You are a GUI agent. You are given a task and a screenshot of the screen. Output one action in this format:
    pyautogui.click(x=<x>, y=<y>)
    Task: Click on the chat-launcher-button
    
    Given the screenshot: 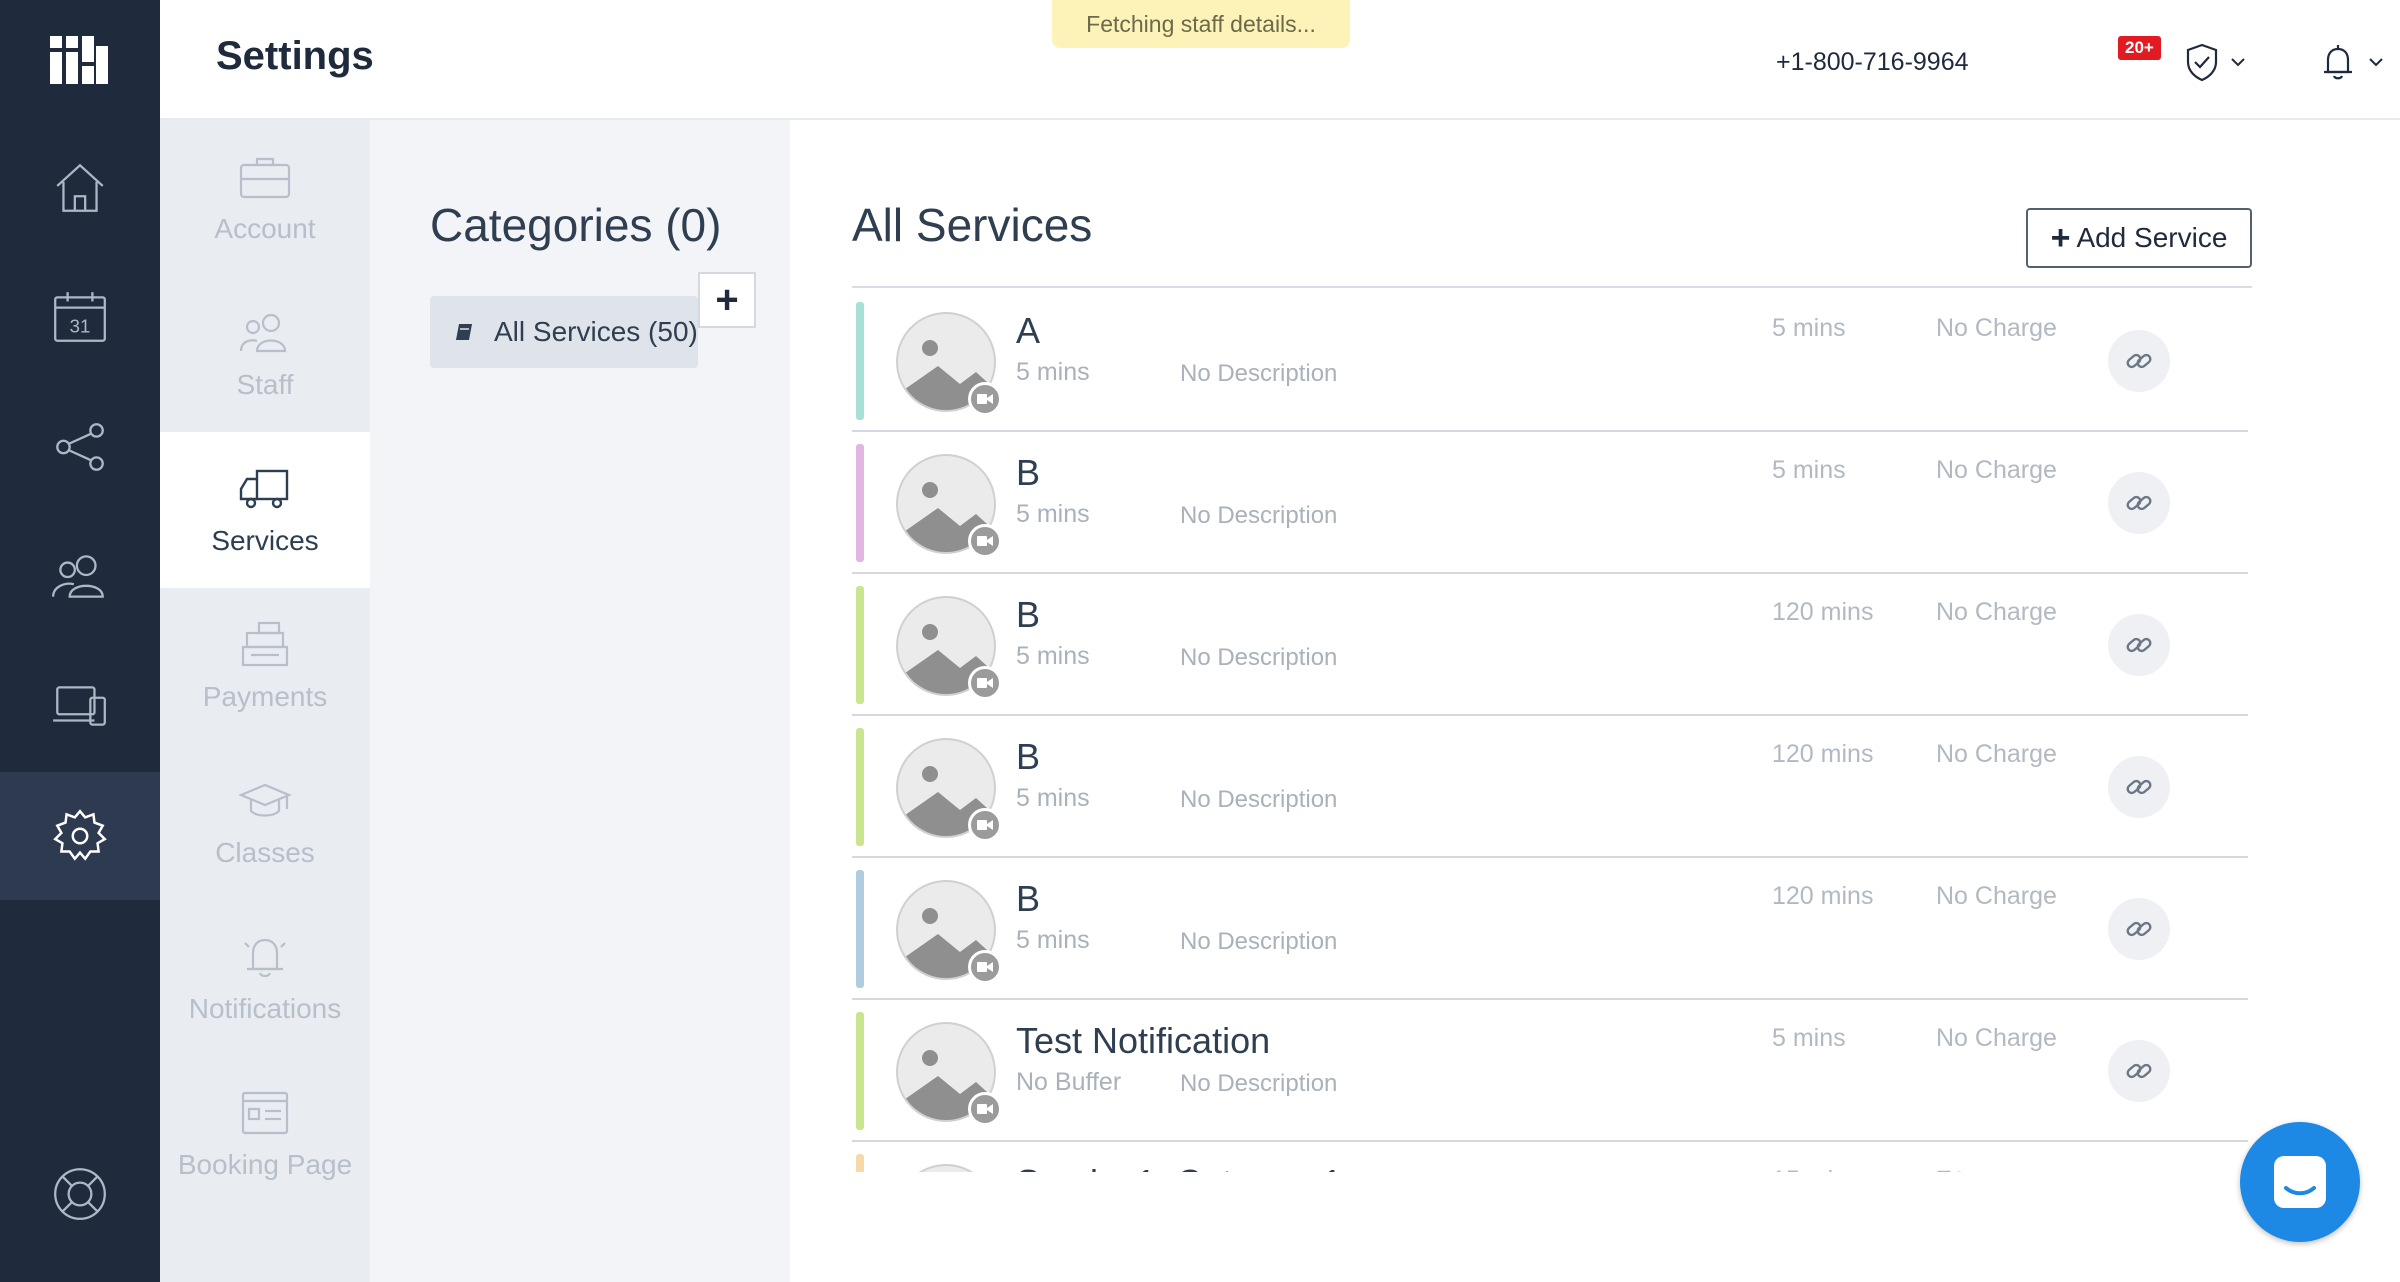 What is the action you would take?
    pyautogui.click(x=2300, y=1182)
    